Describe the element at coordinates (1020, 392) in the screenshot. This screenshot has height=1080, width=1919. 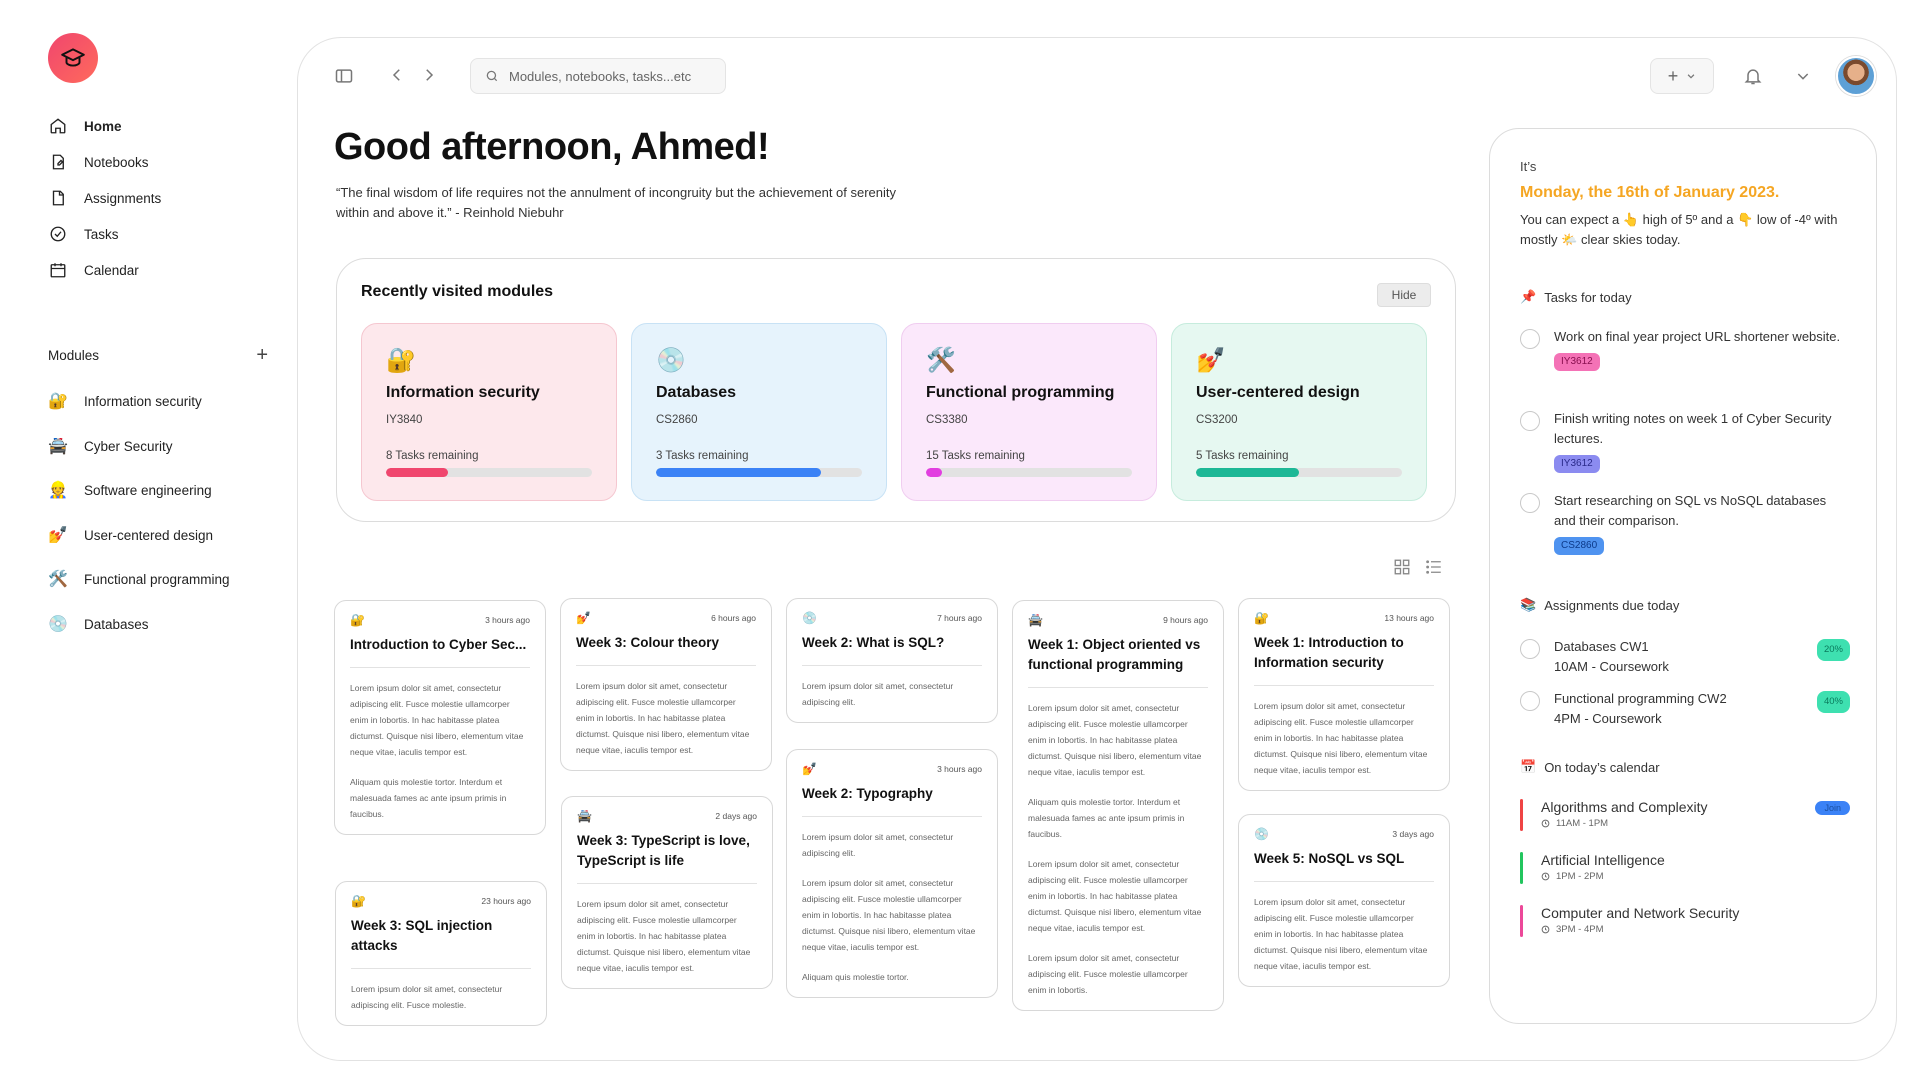
I see `module-name: Functional programming` at that location.